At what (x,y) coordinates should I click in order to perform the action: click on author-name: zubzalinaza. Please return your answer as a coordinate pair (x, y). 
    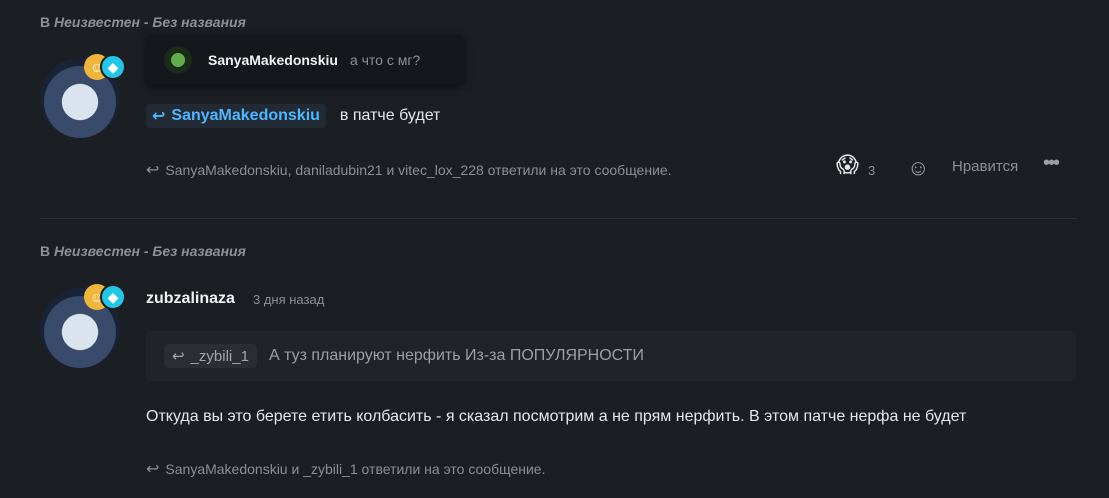
    Looking at the image, I should click on (190, 299).